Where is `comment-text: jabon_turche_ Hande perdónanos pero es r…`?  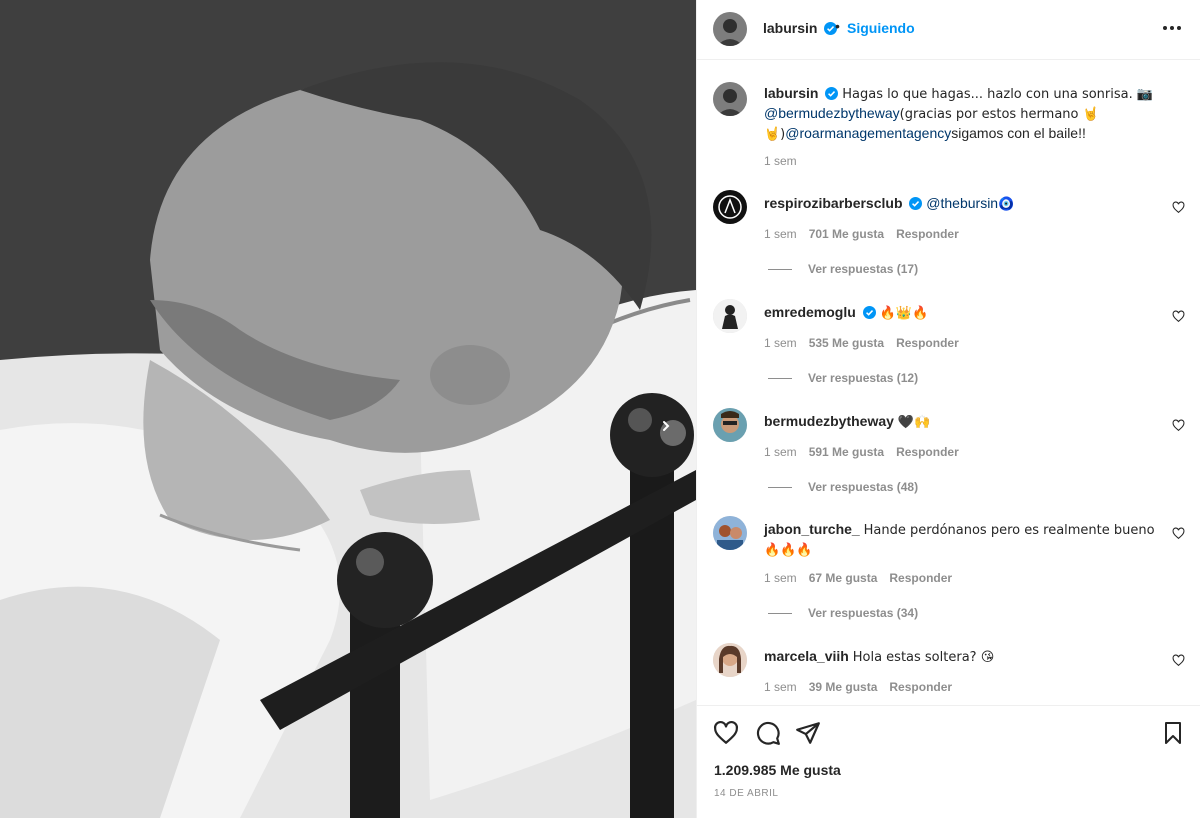
comment-text: jabon_turche_ Hande perdónanos pero es r… is located at coordinates (961, 540).